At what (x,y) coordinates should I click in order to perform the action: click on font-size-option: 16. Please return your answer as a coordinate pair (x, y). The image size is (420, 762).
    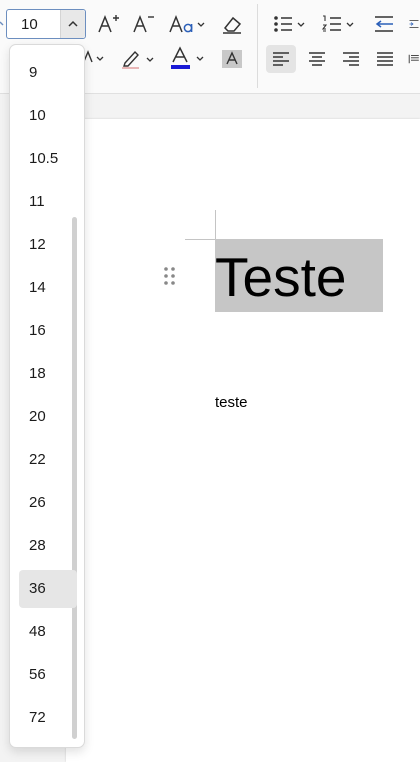
    Looking at the image, I should click on (48, 331).